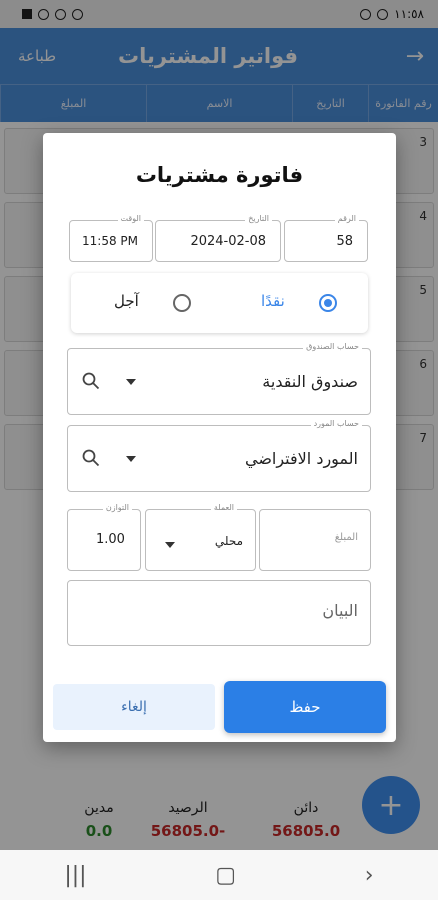  Describe the element at coordinates (223, 507) in the screenshot. I see `currency-label: العملة` at that location.